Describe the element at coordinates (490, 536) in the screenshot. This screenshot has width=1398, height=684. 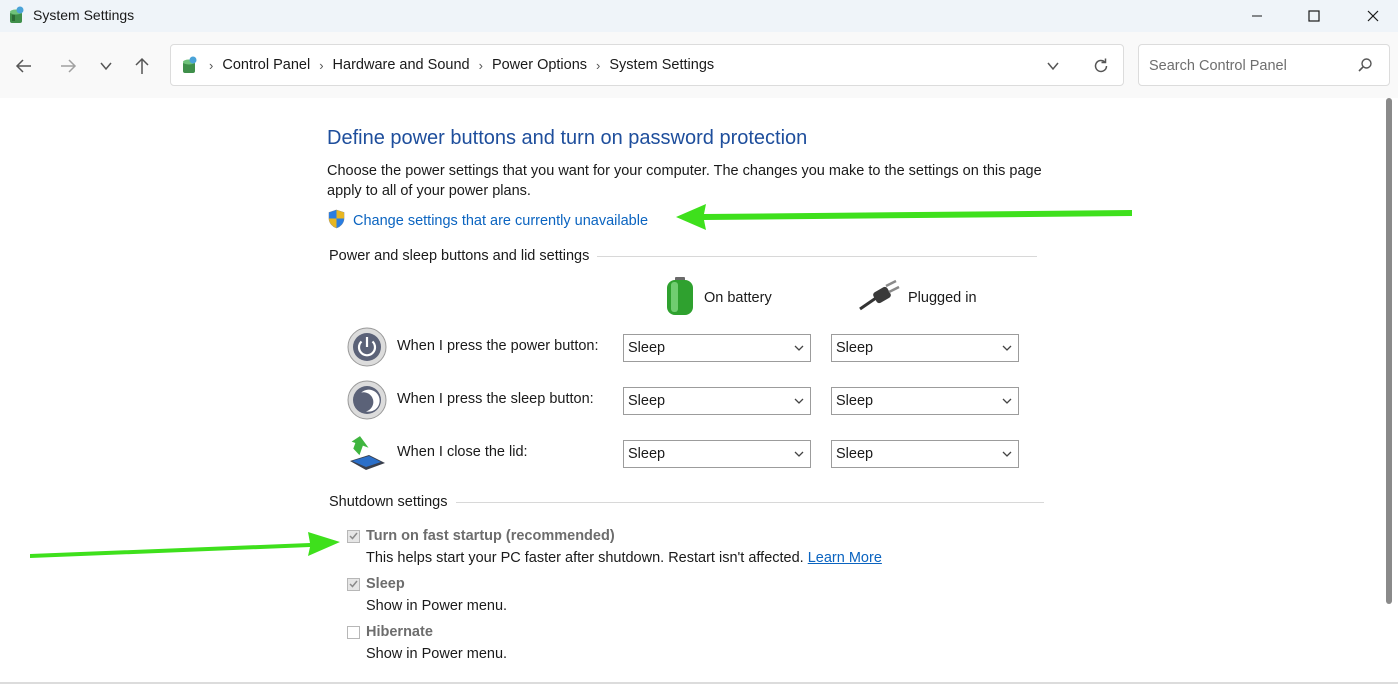
I see `fast-startup-label: Turn on fast startup (recommended)` at that location.